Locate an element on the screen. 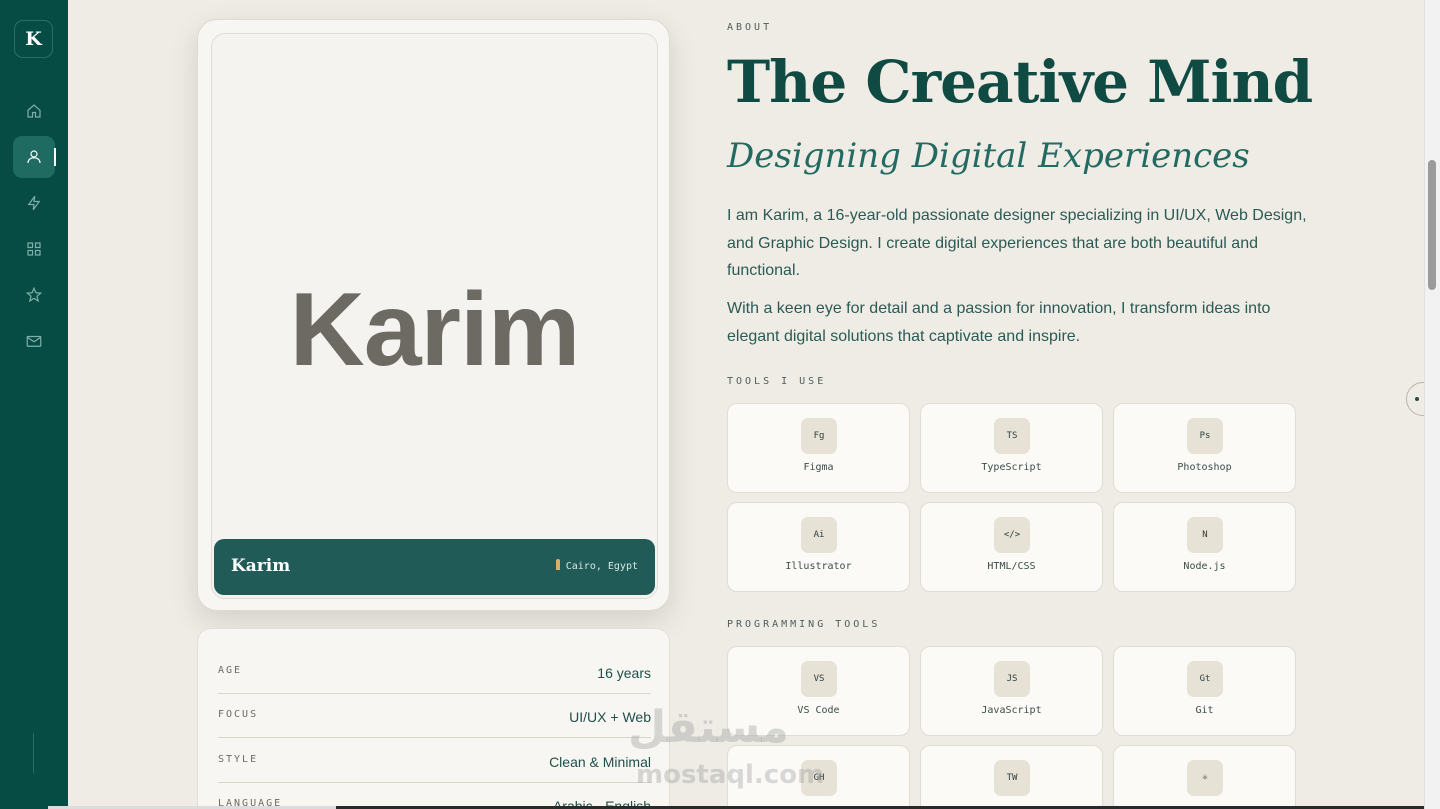 Image resolution: width=1440 pixels, height=809 pixels. tool-name: Photoshop is located at coordinates (1204, 467).